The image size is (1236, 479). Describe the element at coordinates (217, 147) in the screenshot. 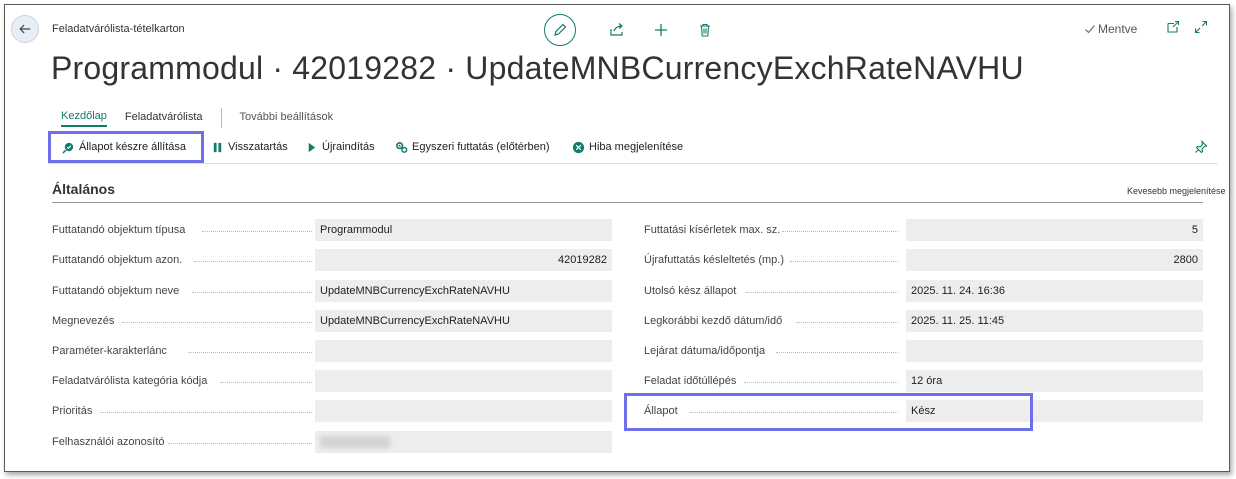

I see `pause-icon` at that location.